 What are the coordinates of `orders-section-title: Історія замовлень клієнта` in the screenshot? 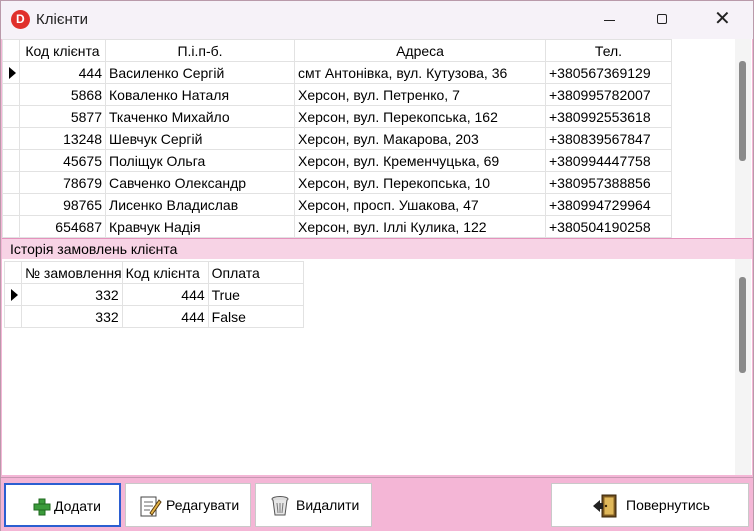 It's located at (94, 249).